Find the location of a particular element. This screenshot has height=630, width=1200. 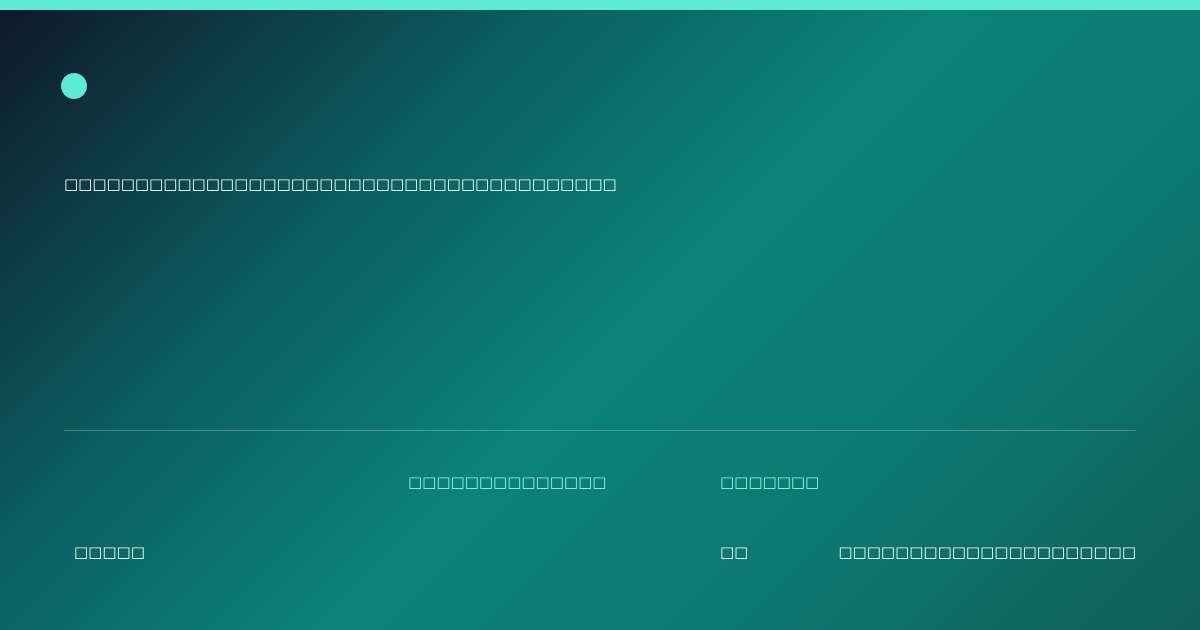

footer-value-center-right: □□ is located at coordinates (734, 552).